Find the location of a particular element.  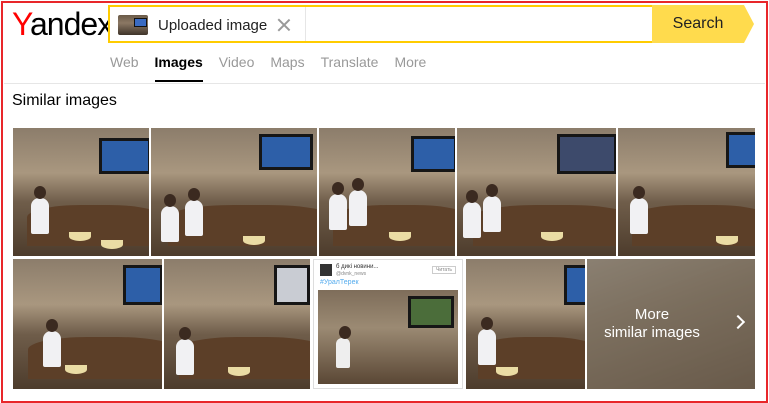

uploaded-image-thumbnail is located at coordinates (133, 25).